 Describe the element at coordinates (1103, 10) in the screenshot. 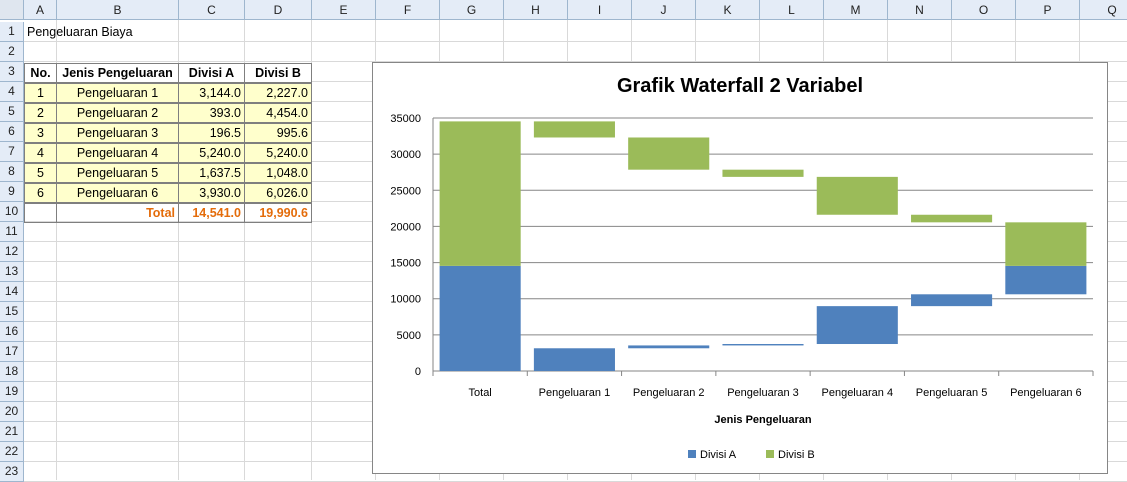

I see `column-header-q: Q` at that location.